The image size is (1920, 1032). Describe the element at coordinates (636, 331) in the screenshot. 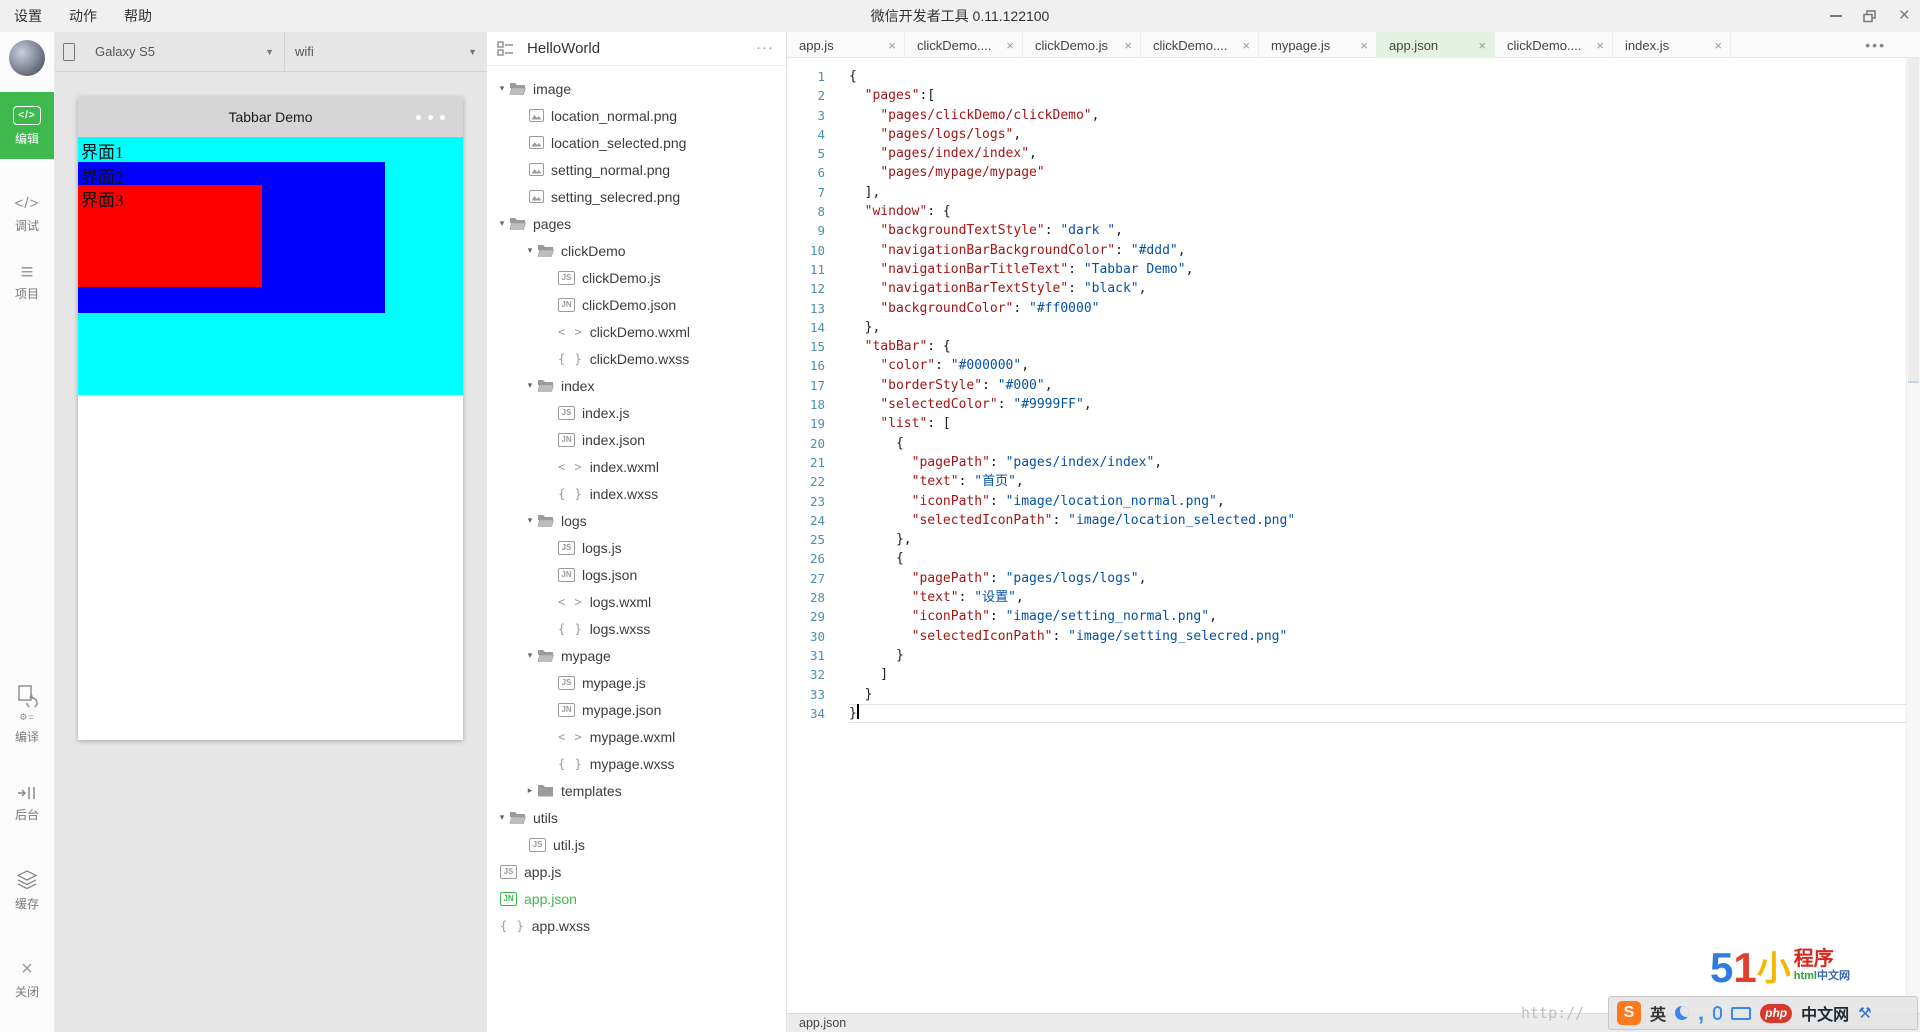

I see `tree-item-clickDemo.wxml: < > clickDemo.wxml` at that location.